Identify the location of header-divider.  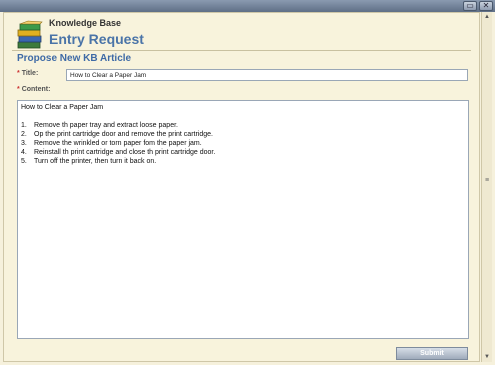
(241, 50).